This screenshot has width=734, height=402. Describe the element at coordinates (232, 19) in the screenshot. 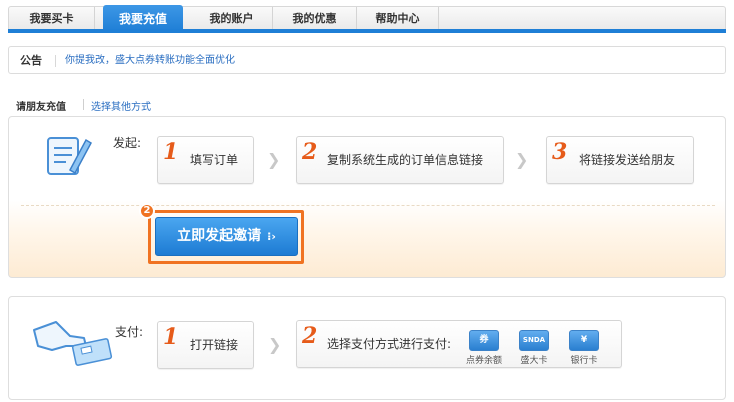

I see `tab-my-account: 我的账户` at that location.